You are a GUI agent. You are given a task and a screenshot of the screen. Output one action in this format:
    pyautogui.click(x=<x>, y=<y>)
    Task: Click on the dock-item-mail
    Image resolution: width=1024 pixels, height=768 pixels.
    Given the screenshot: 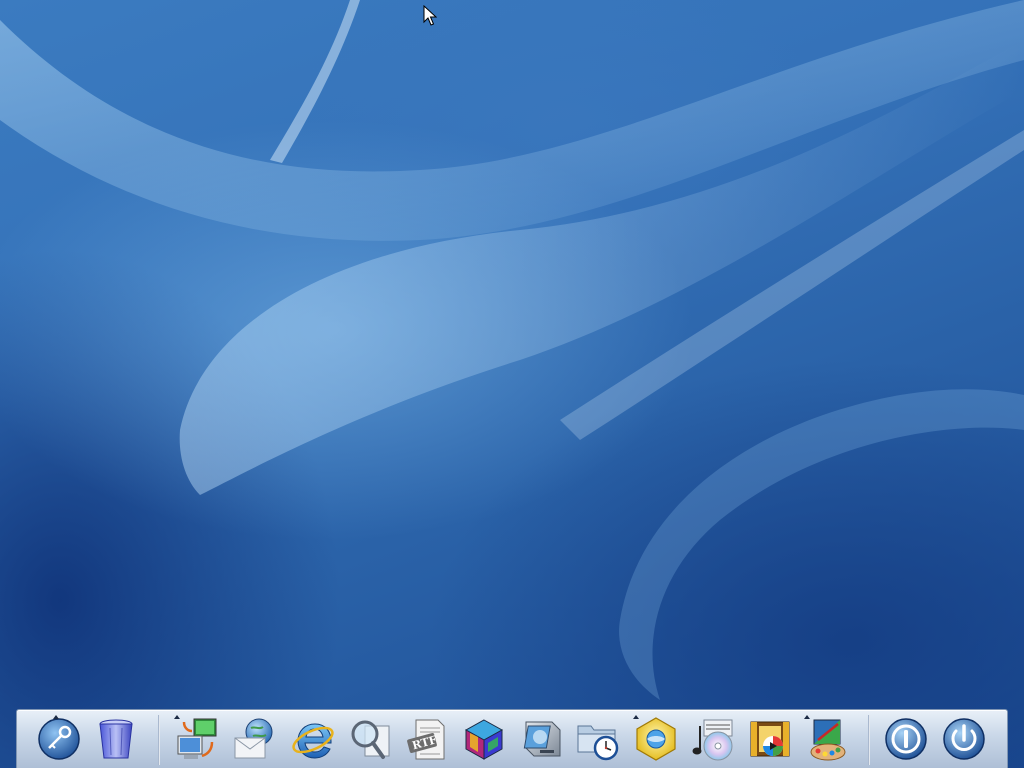 What is the action you would take?
    pyautogui.click(x=254, y=739)
    